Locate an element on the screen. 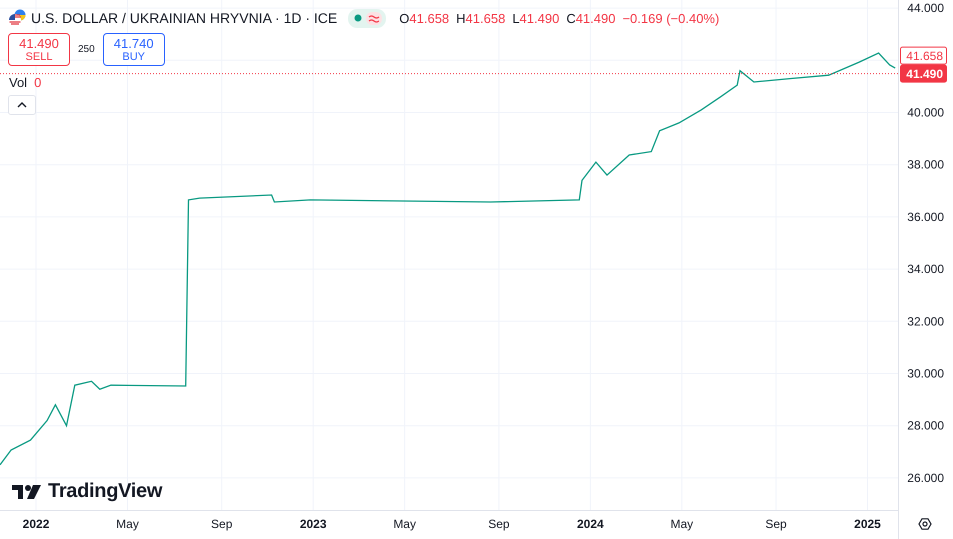 Image resolution: width=953 pixels, height=539 pixels. ohlc-value: H41.658 is located at coordinates (481, 18).